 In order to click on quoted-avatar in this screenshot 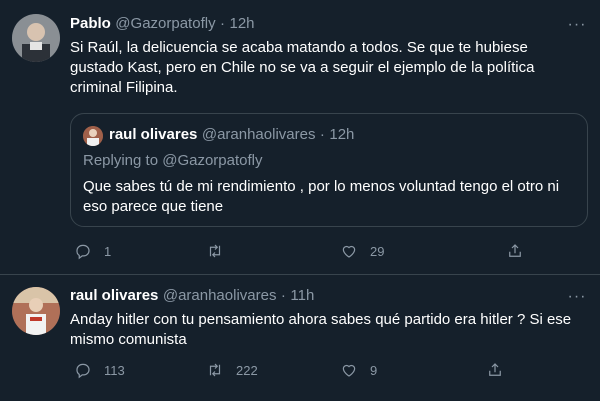, I will do `click(93, 136)`.